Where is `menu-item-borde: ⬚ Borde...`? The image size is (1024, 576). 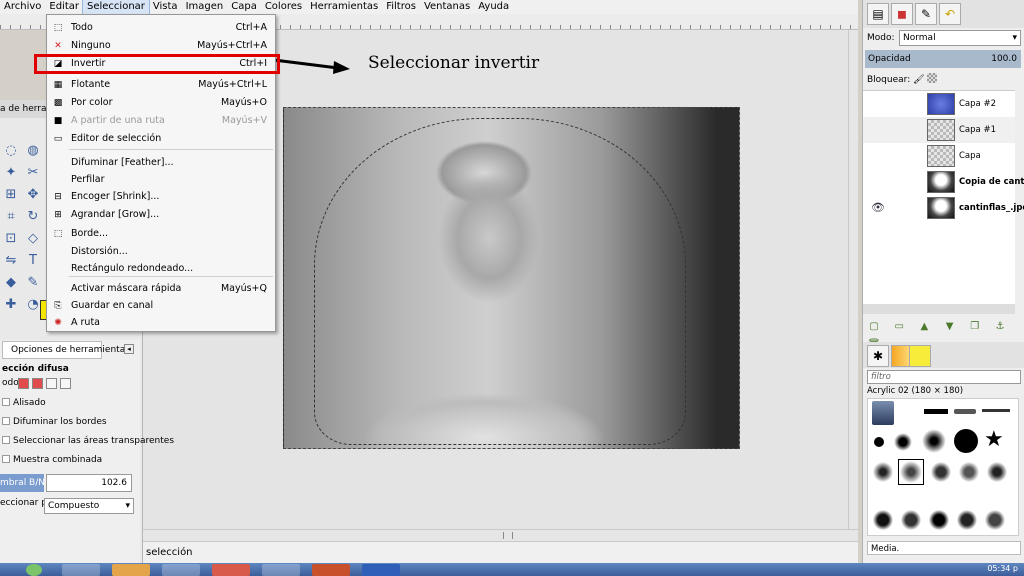
menu-item-borde: ⬚ Borde... is located at coordinates (161, 234).